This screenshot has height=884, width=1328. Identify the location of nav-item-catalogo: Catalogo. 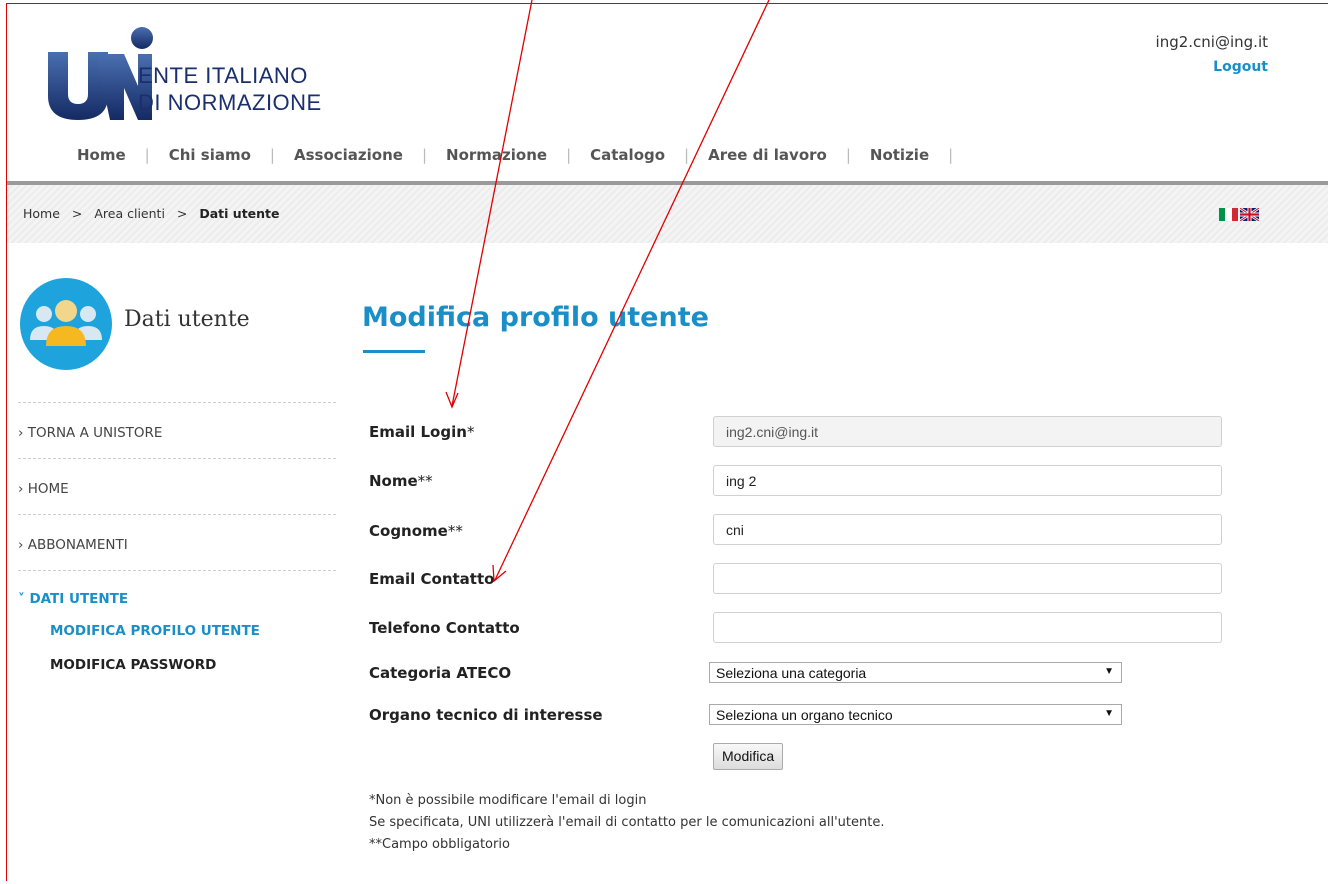
(627, 155).